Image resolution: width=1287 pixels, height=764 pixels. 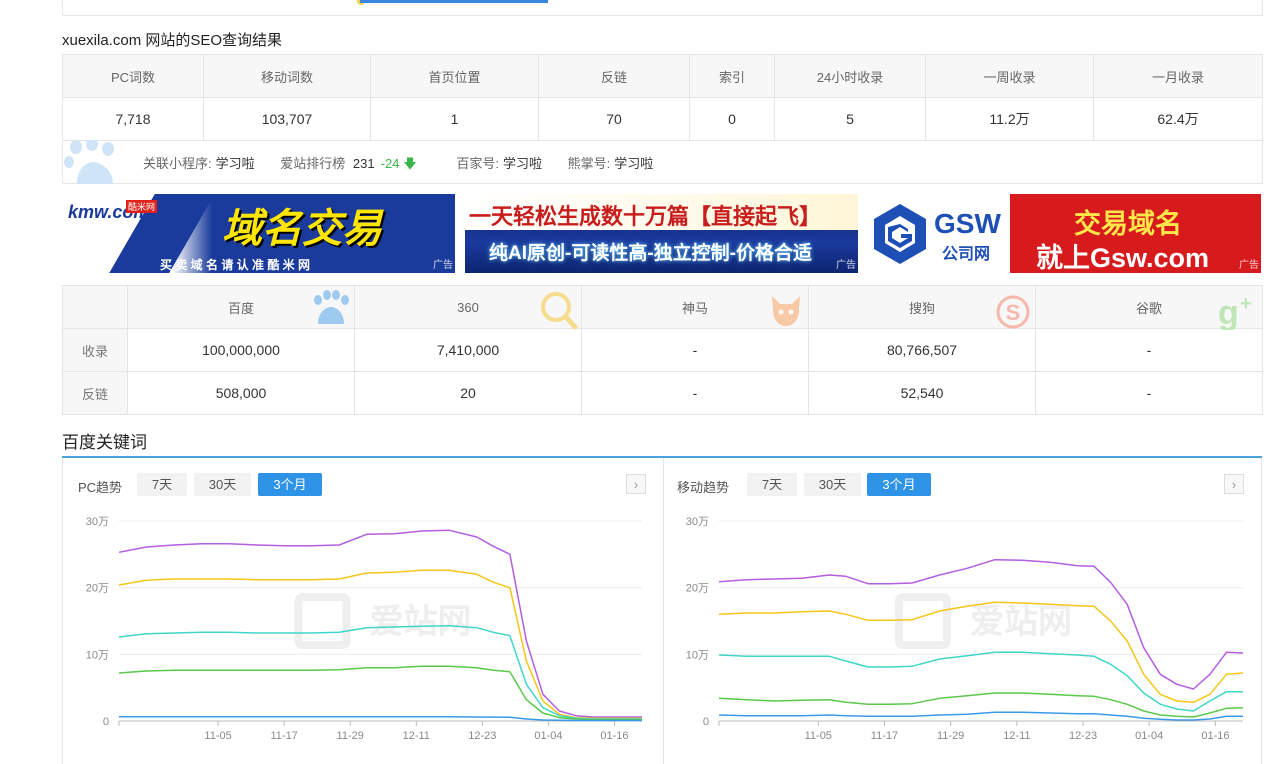 What do you see at coordinates (966, 254) in the screenshot?
I see `gsw-brand-cn: 公司网` at bounding box center [966, 254].